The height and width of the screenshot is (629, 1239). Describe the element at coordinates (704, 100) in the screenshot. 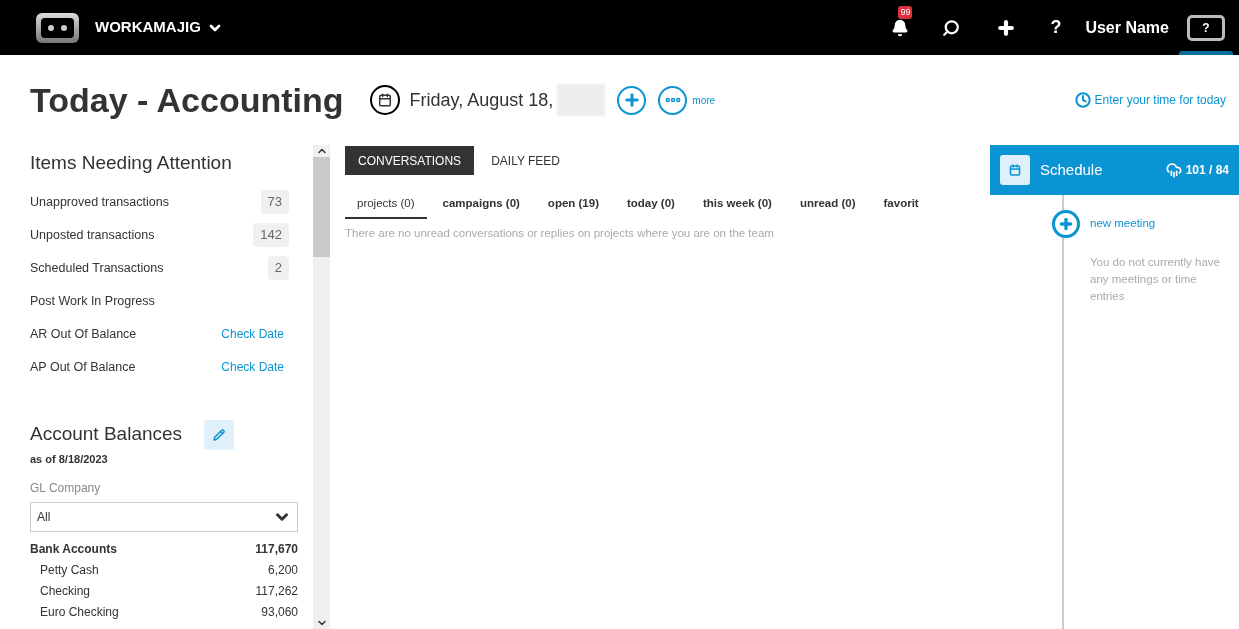

I see `more-link: more` at that location.